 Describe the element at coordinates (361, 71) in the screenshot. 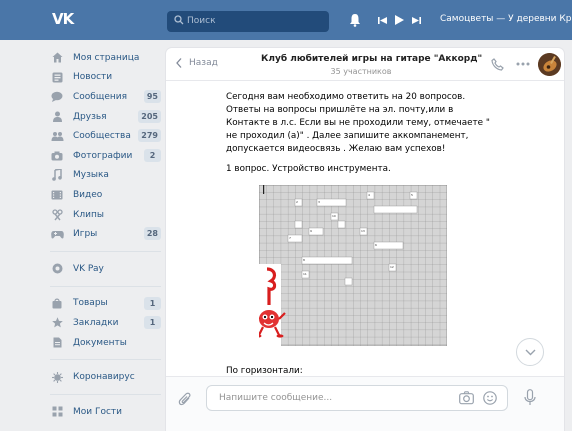

I see `chat-members-count: 35 участников` at that location.